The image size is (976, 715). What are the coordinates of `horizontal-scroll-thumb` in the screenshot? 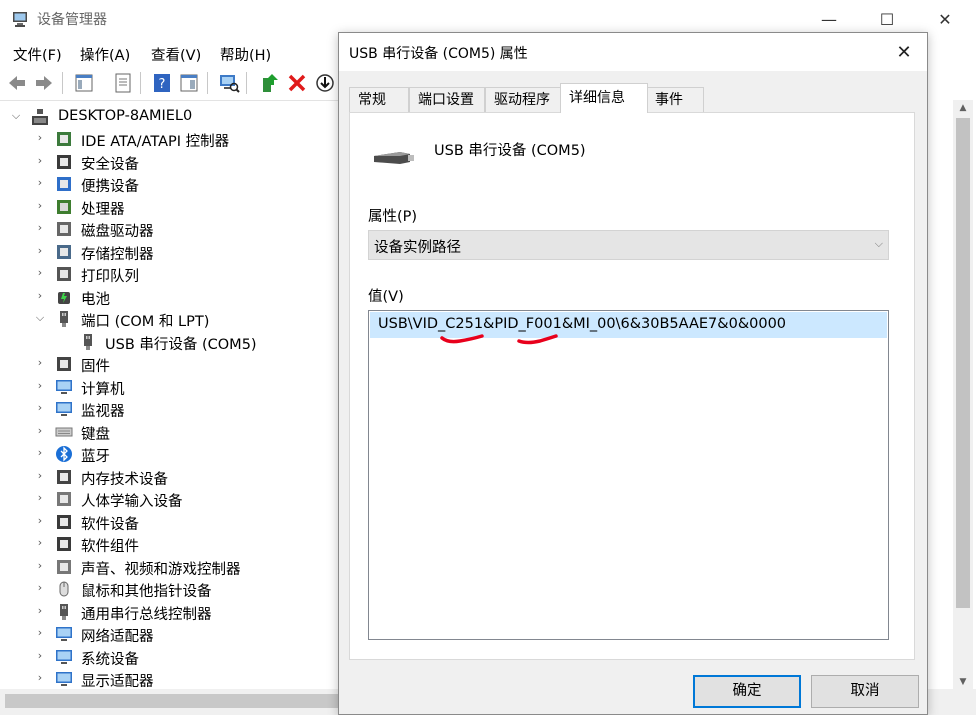 It's located at (175, 701).